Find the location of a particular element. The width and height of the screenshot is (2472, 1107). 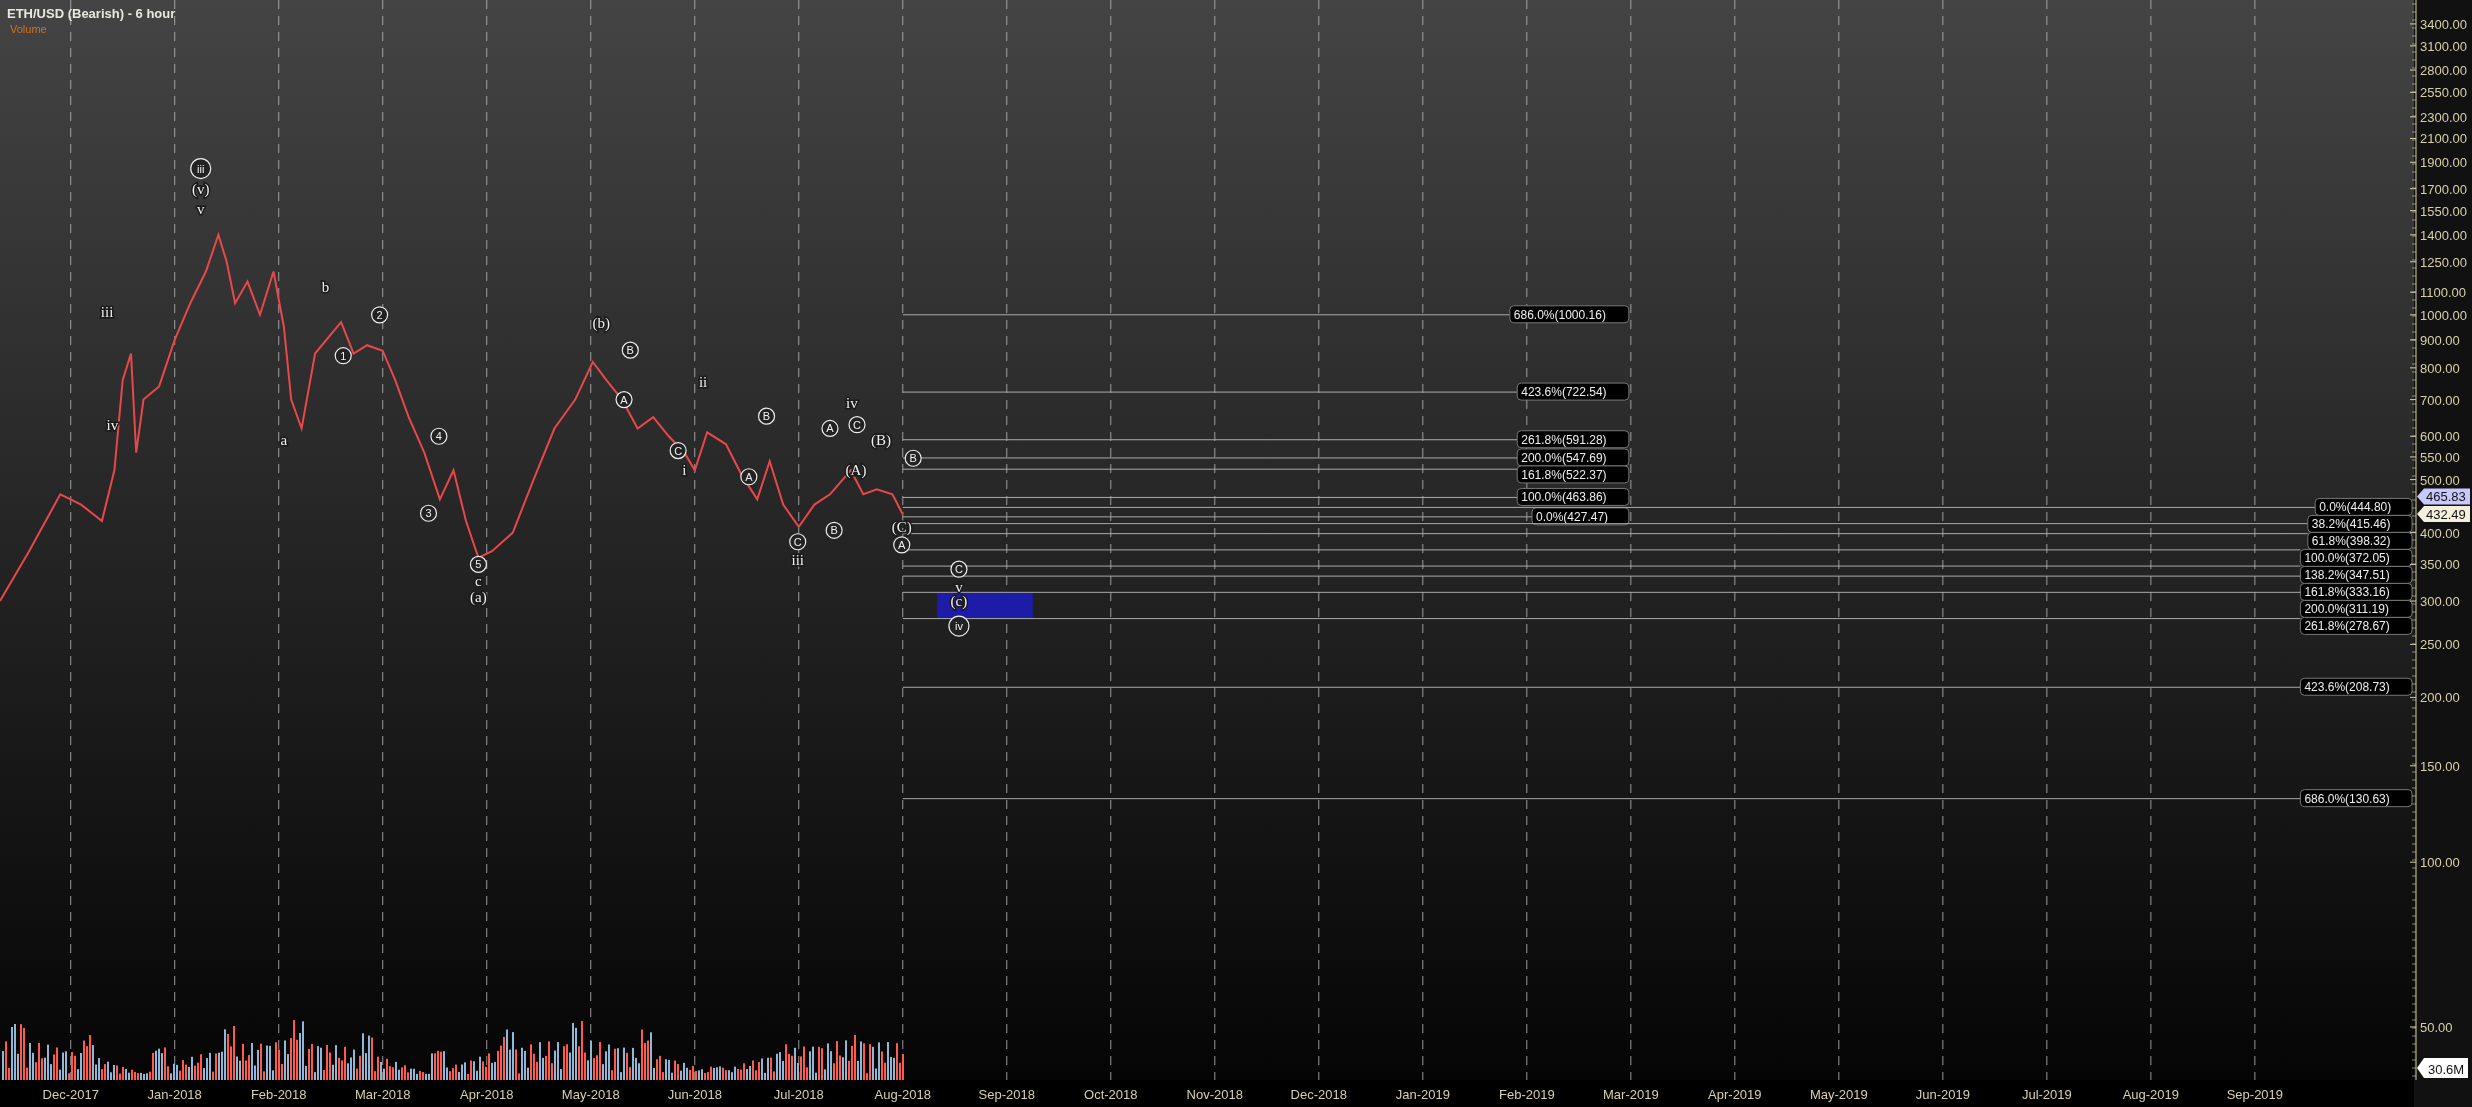

price-tag: 432.49 is located at coordinates (2443, 514).